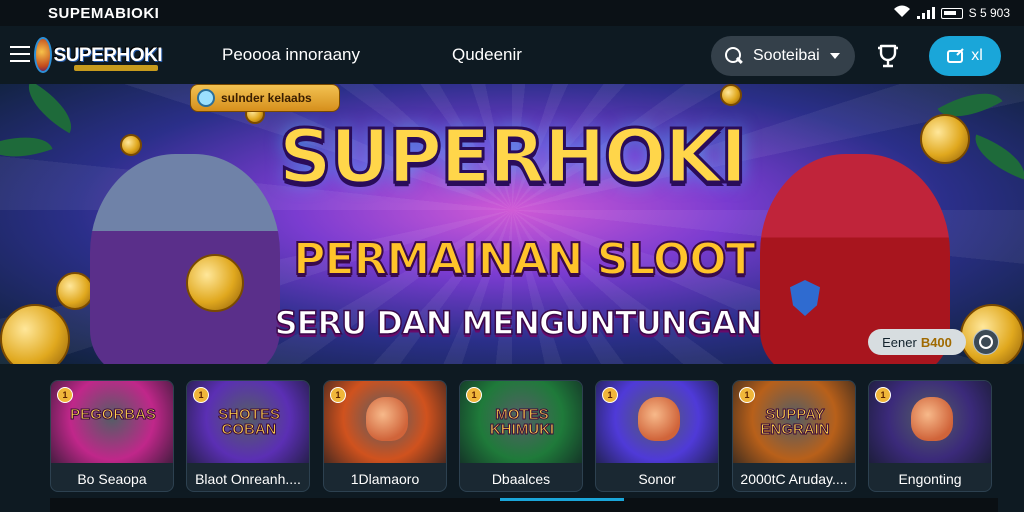 The width and height of the screenshot is (1024, 512). What do you see at coordinates (562, 499) in the screenshot?
I see `scroll-indicator` at bounding box center [562, 499].